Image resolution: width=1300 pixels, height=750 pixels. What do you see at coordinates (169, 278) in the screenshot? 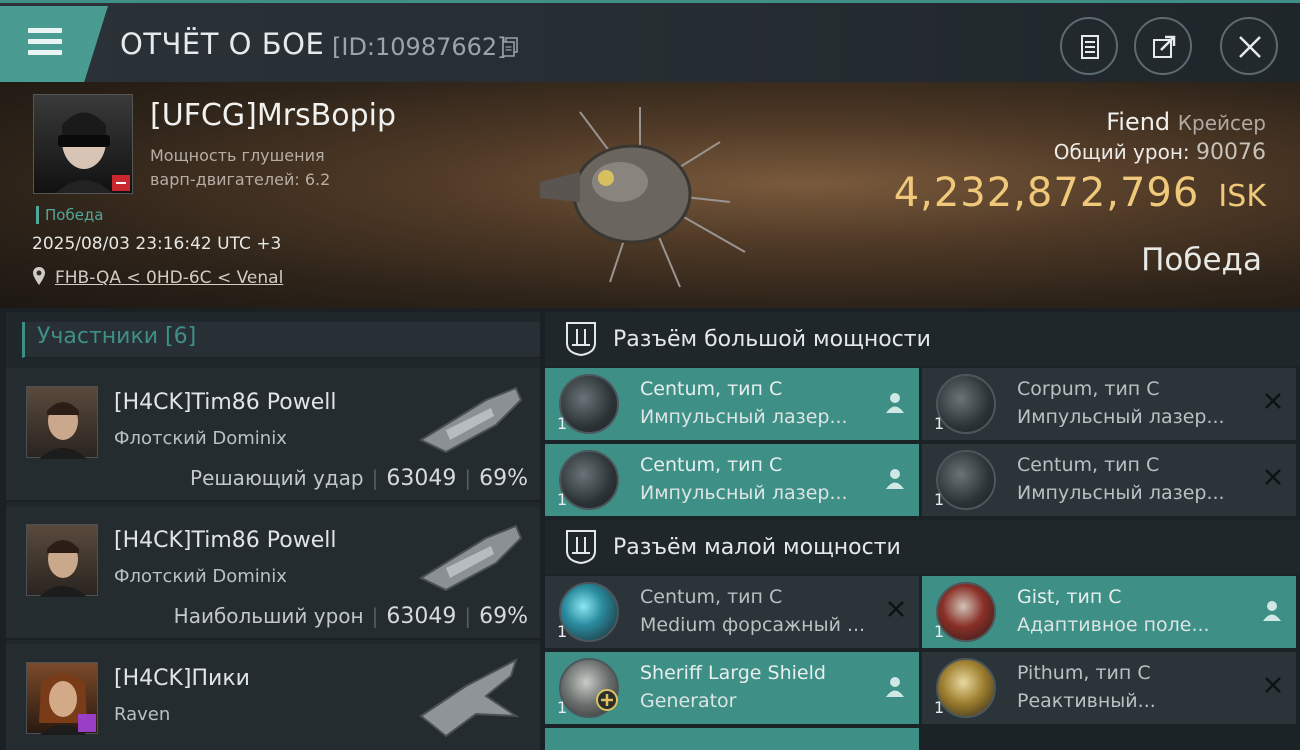
I see `location-link: FHB-QA < 0HD-6C < Venal` at bounding box center [169, 278].